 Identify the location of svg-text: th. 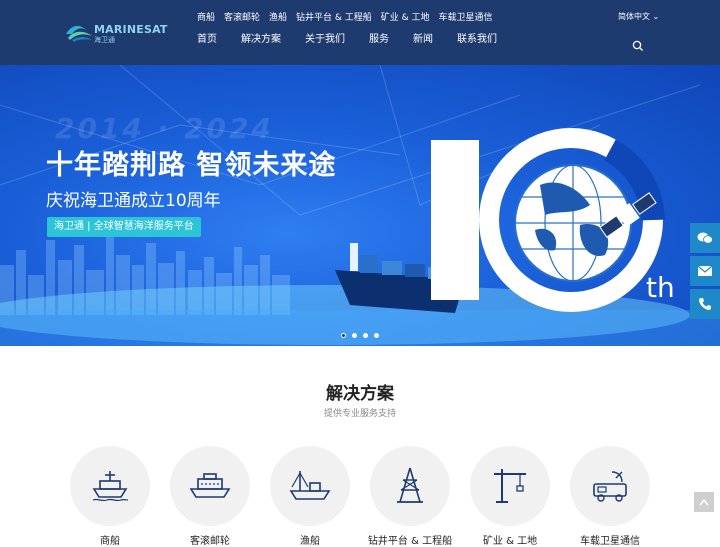
(660, 287).